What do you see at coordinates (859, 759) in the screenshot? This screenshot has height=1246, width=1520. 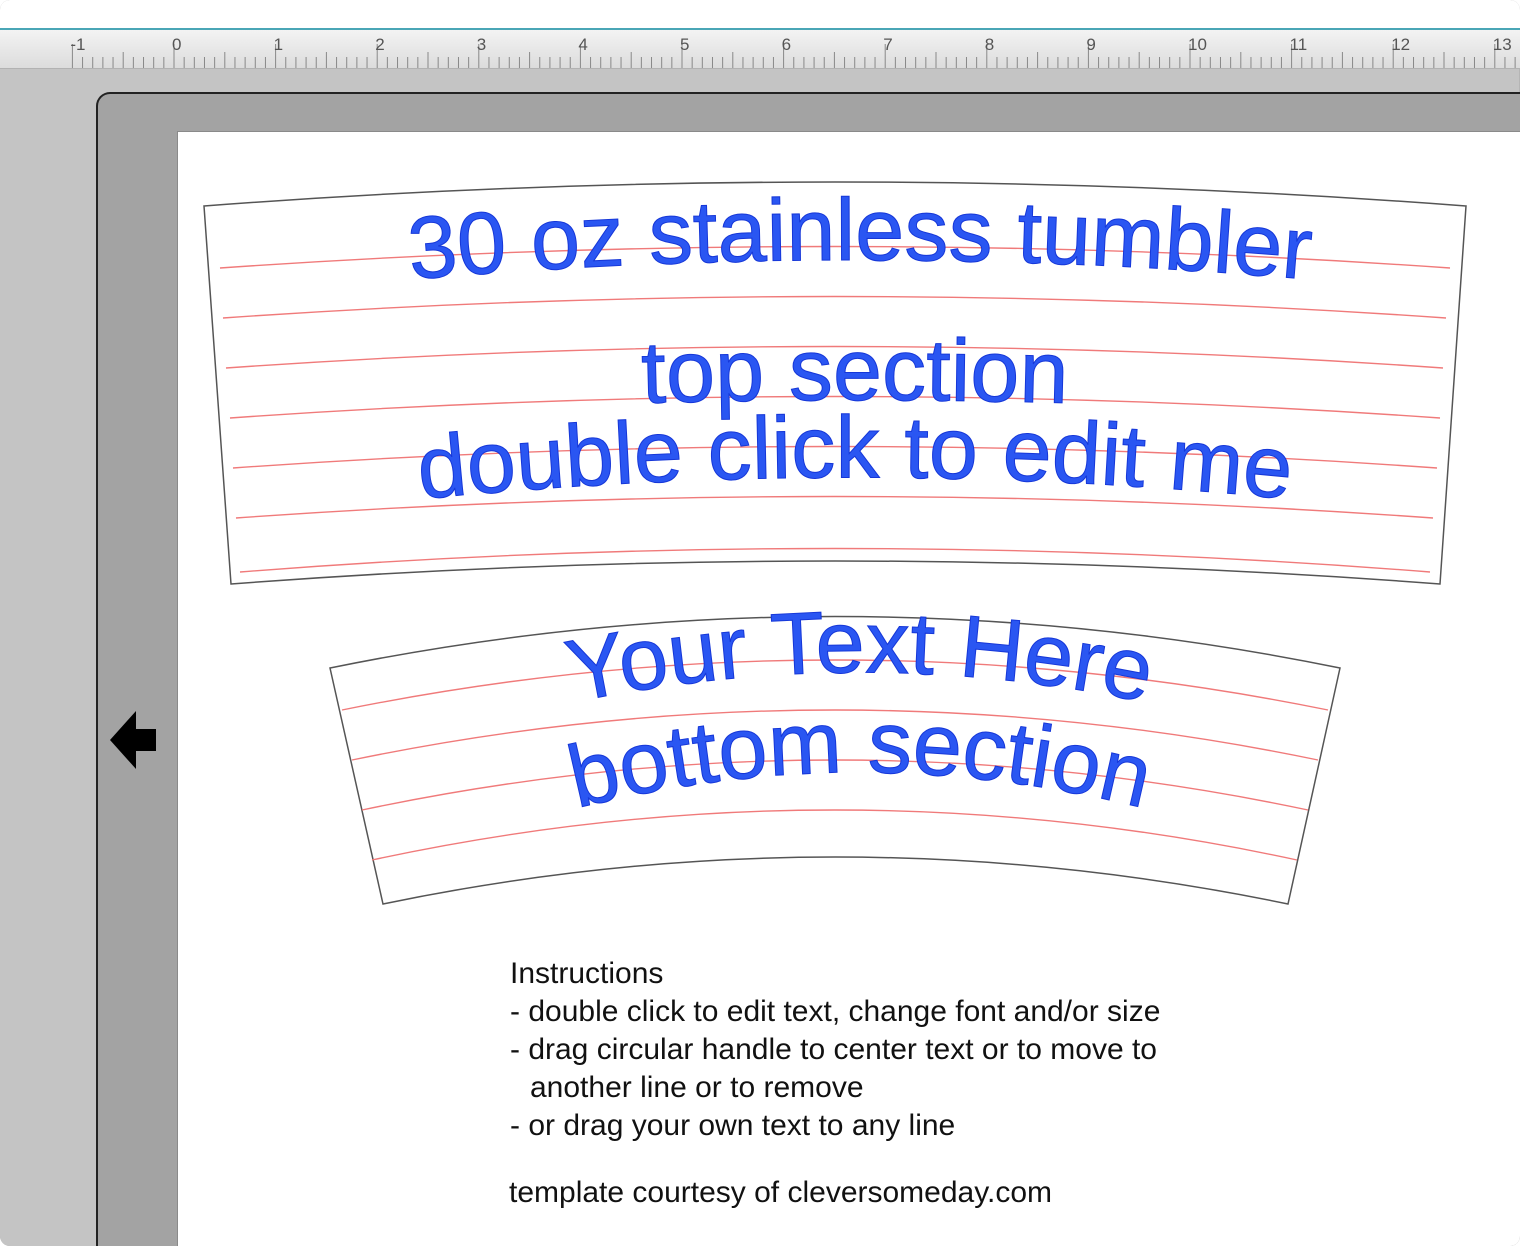 I see `bottom-text-line-2: bottom section` at bounding box center [859, 759].